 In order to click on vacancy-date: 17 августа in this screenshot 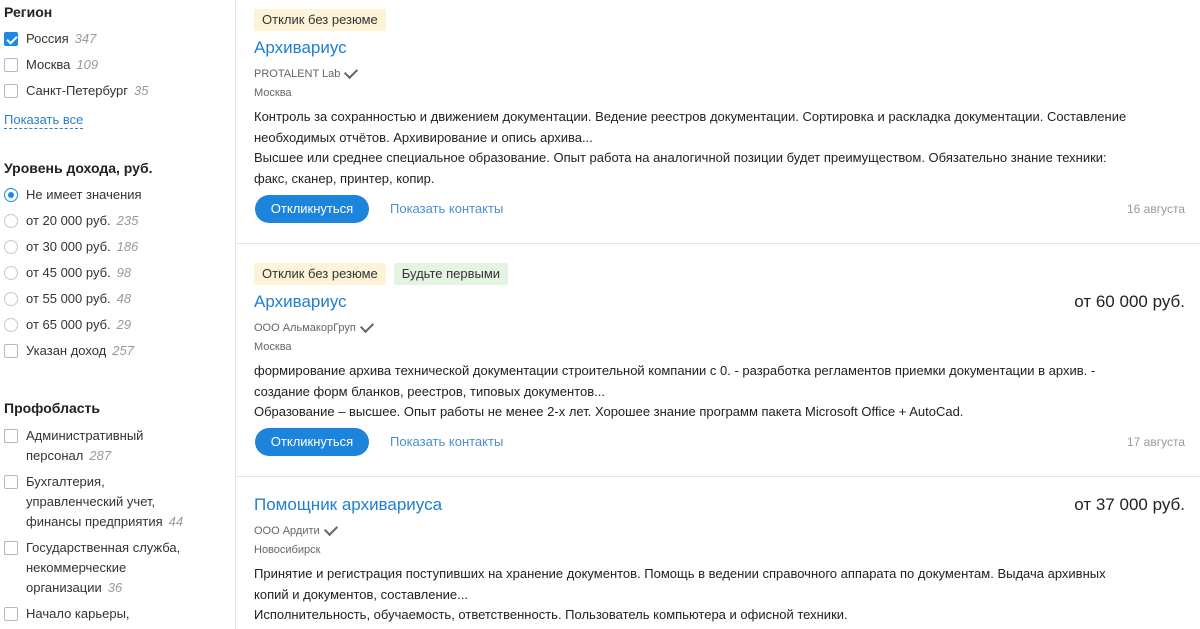, I will do `click(1155, 442)`.